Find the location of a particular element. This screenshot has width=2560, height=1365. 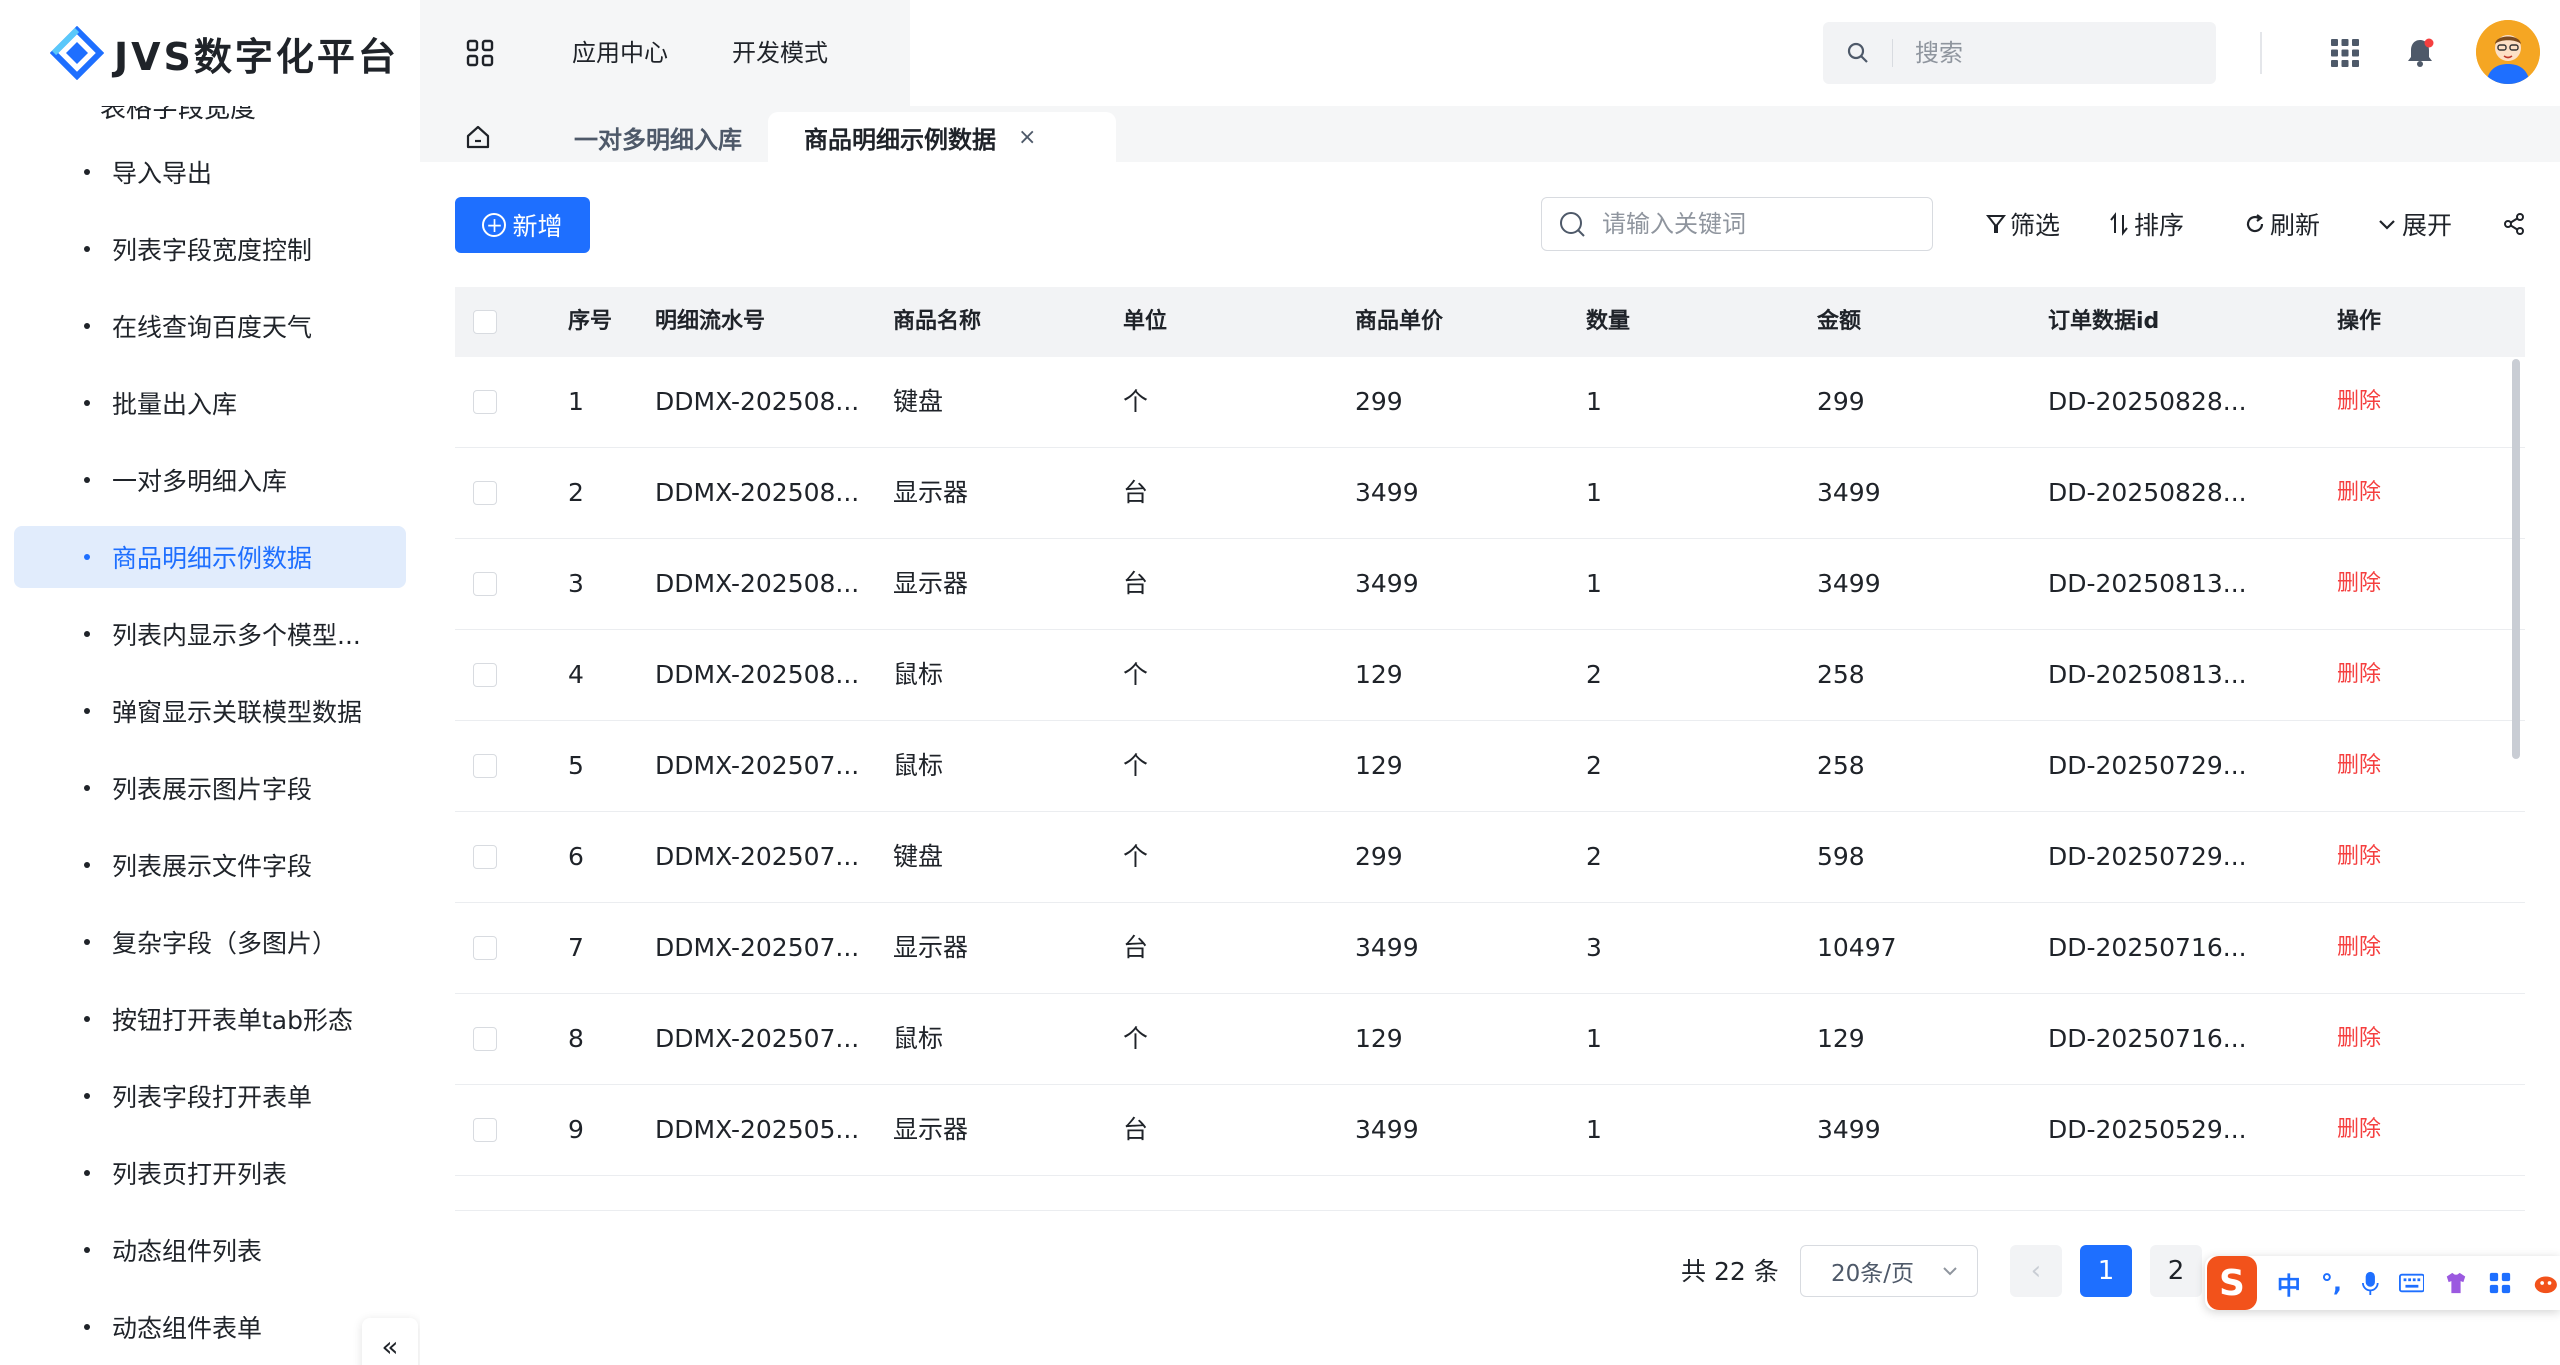

keyword-search is located at coordinates (1737, 224).